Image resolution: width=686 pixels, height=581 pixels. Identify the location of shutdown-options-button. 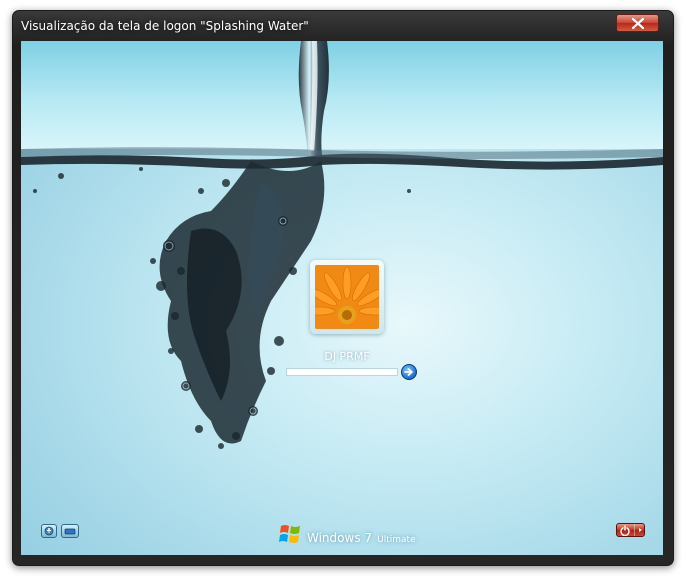
(639, 530).